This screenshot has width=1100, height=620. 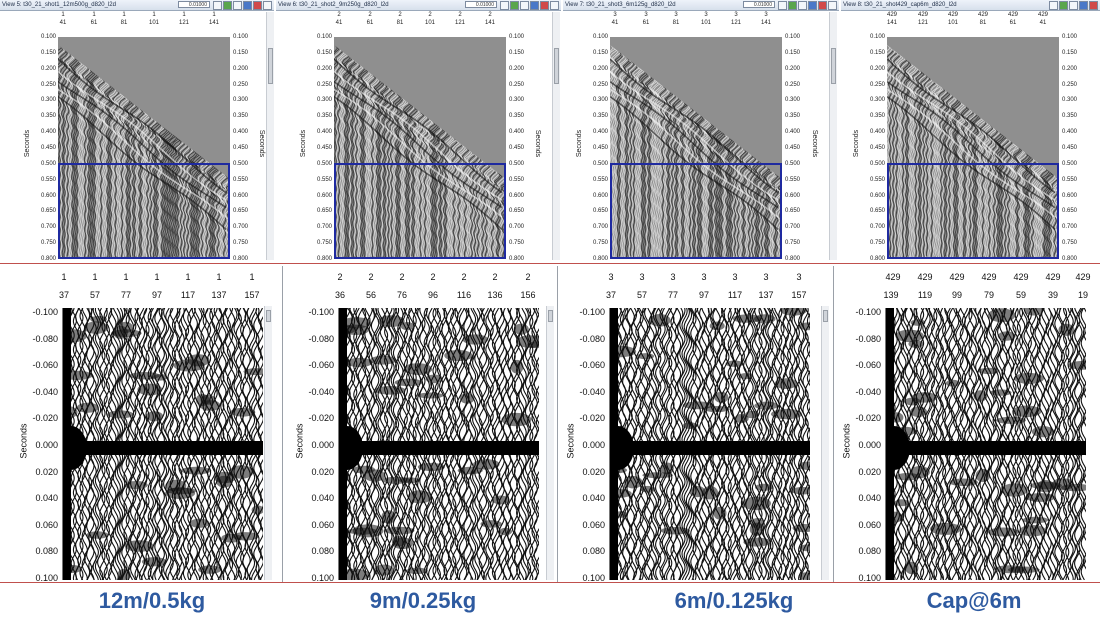 I want to click on panel-divider, so click(x=557, y=424).